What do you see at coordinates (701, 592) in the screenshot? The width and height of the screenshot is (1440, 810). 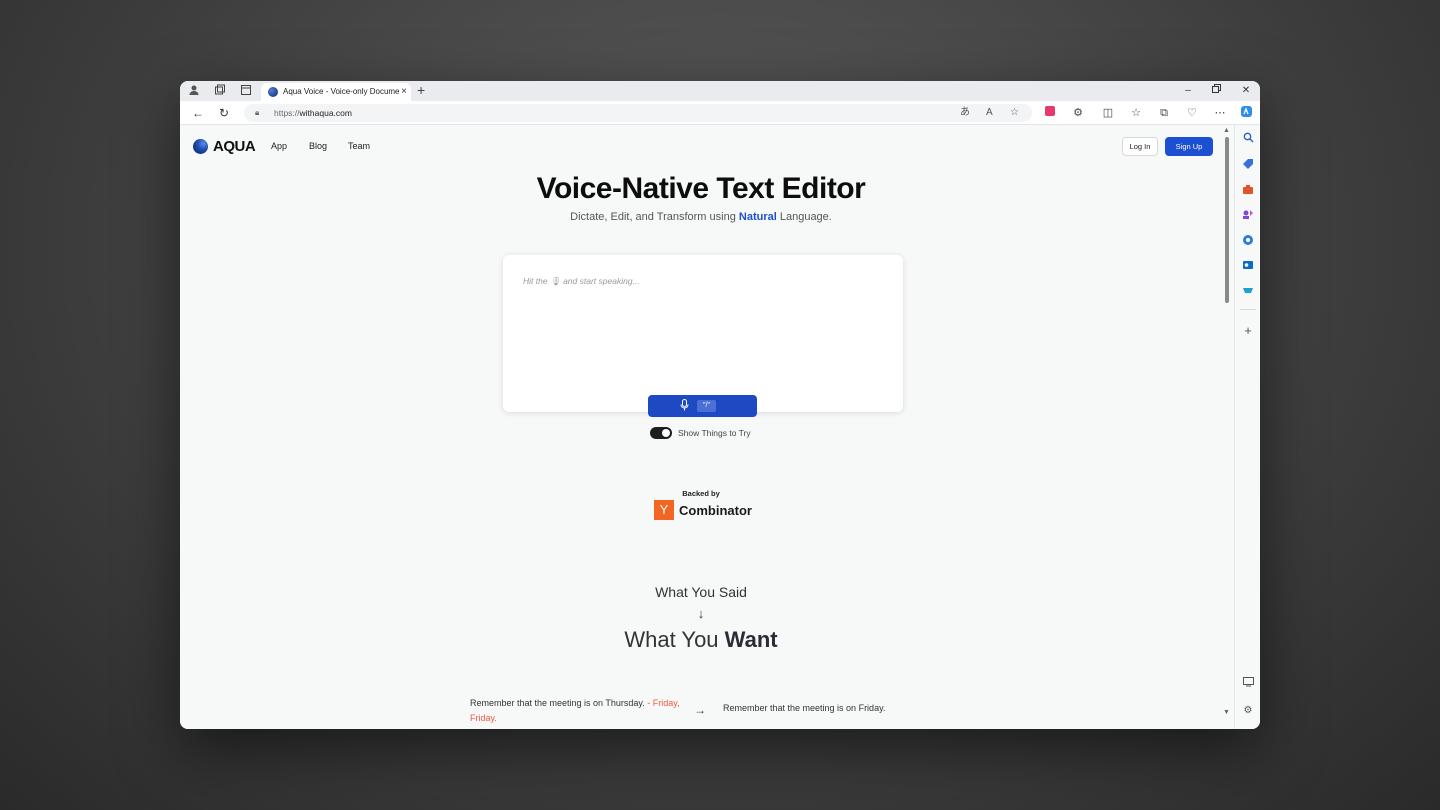 I see `what-you-said-heading: What You Said` at bounding box center [701, 592].